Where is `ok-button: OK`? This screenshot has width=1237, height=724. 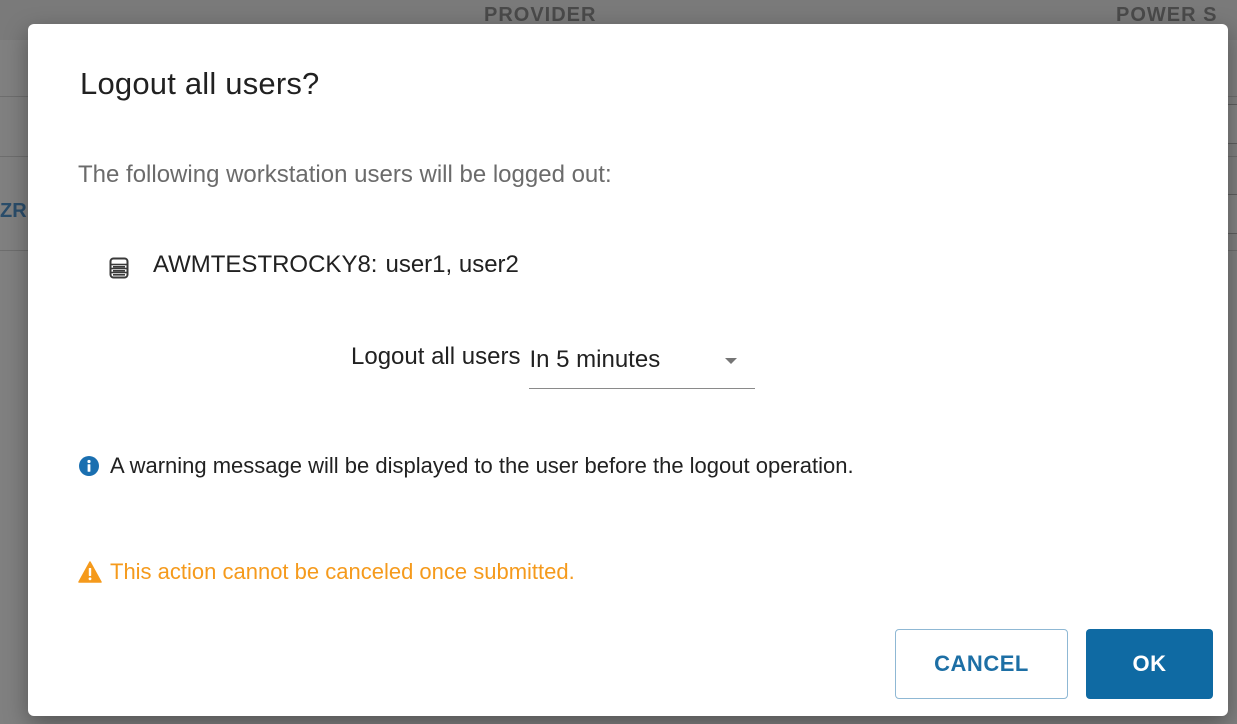
ok-button: OK is located at coordinates (1149, 664).